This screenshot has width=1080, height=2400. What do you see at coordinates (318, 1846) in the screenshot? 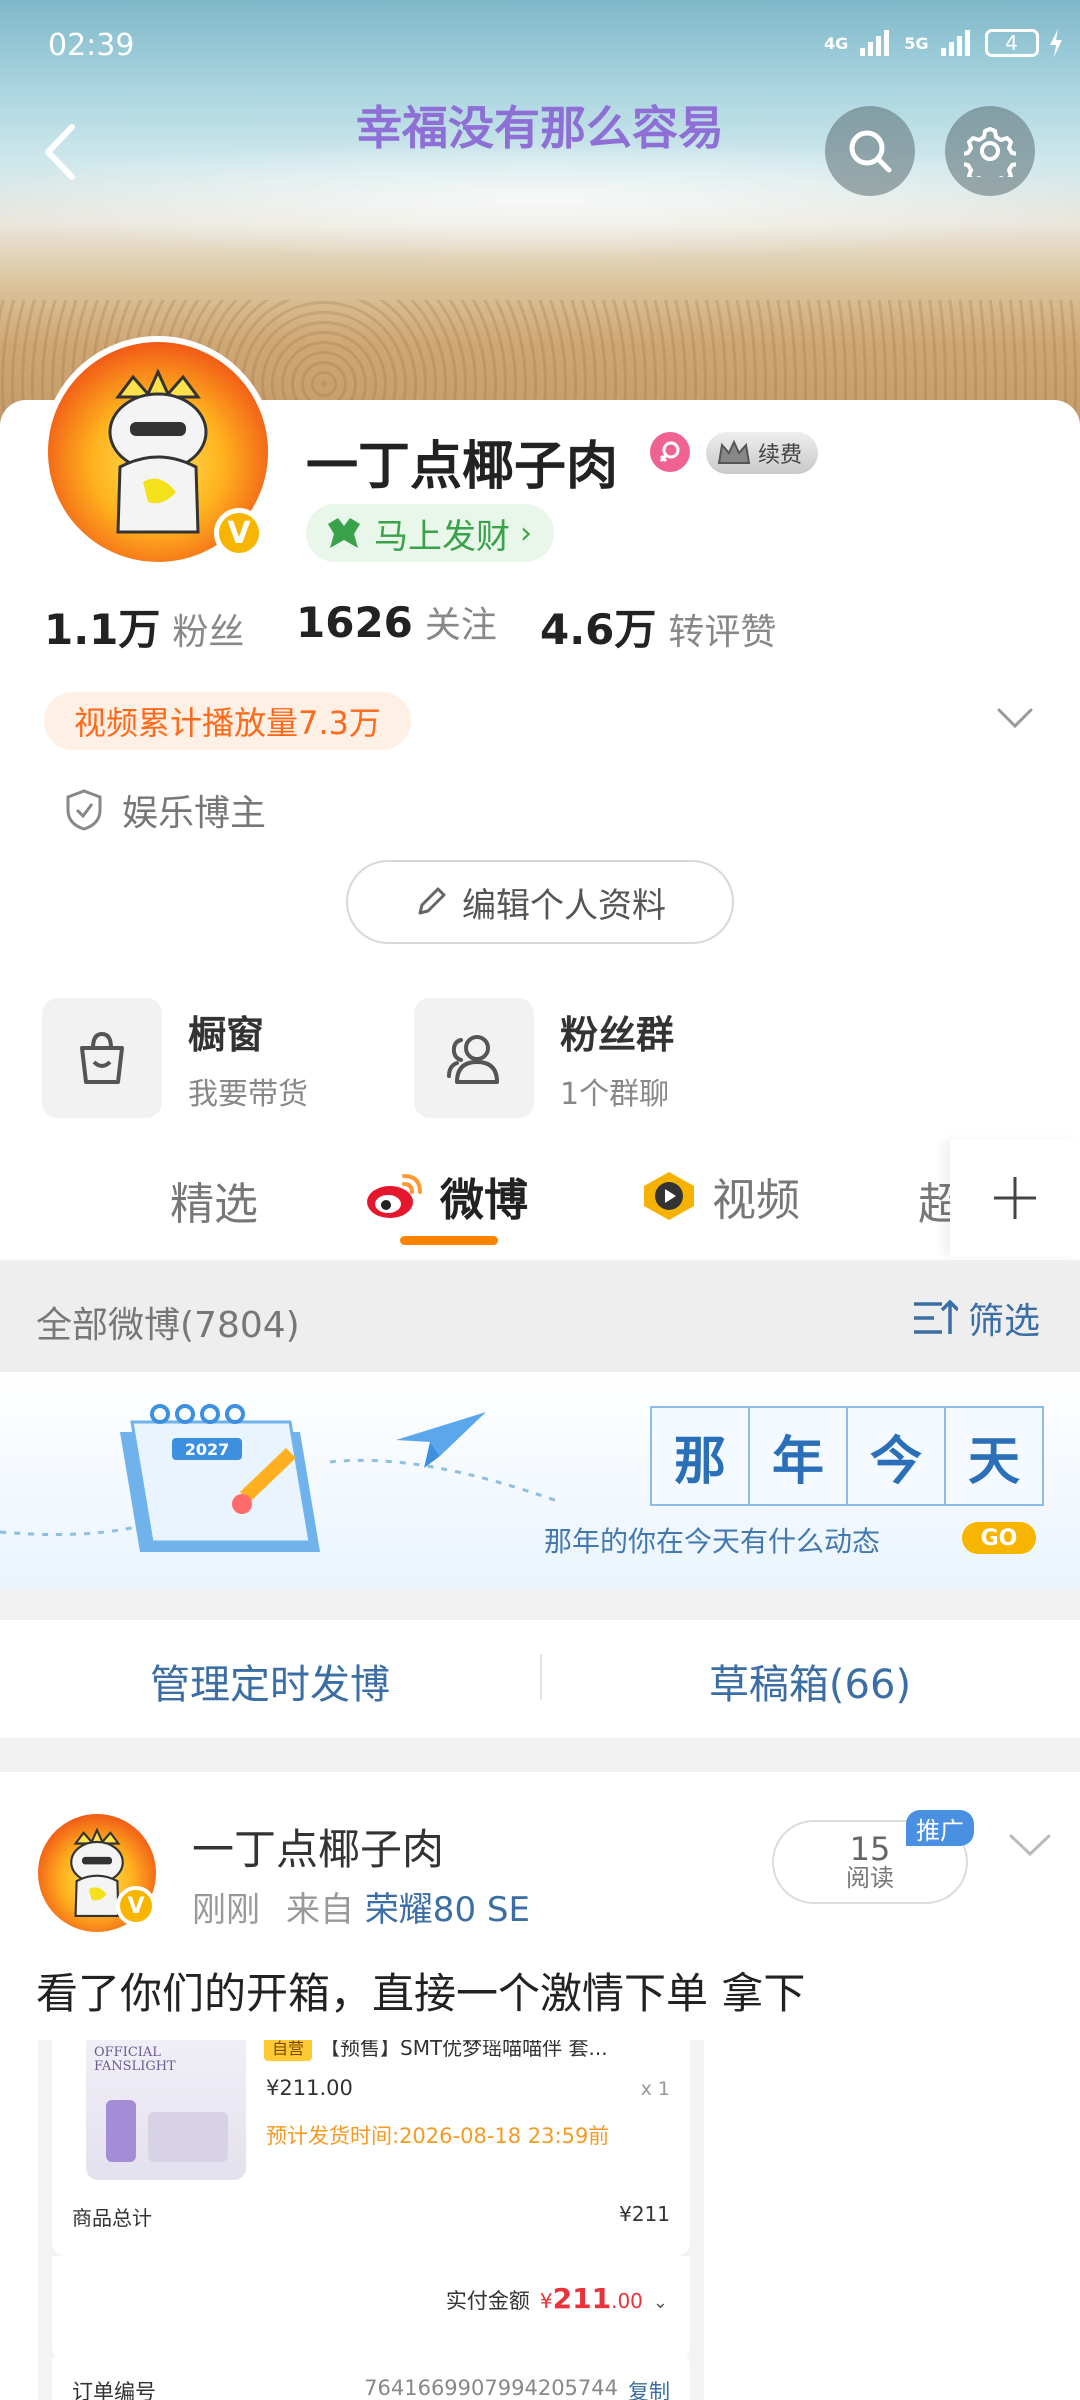
I see `post-author-name: 一丁点椰子肉` at bounding box center [318, 1846].